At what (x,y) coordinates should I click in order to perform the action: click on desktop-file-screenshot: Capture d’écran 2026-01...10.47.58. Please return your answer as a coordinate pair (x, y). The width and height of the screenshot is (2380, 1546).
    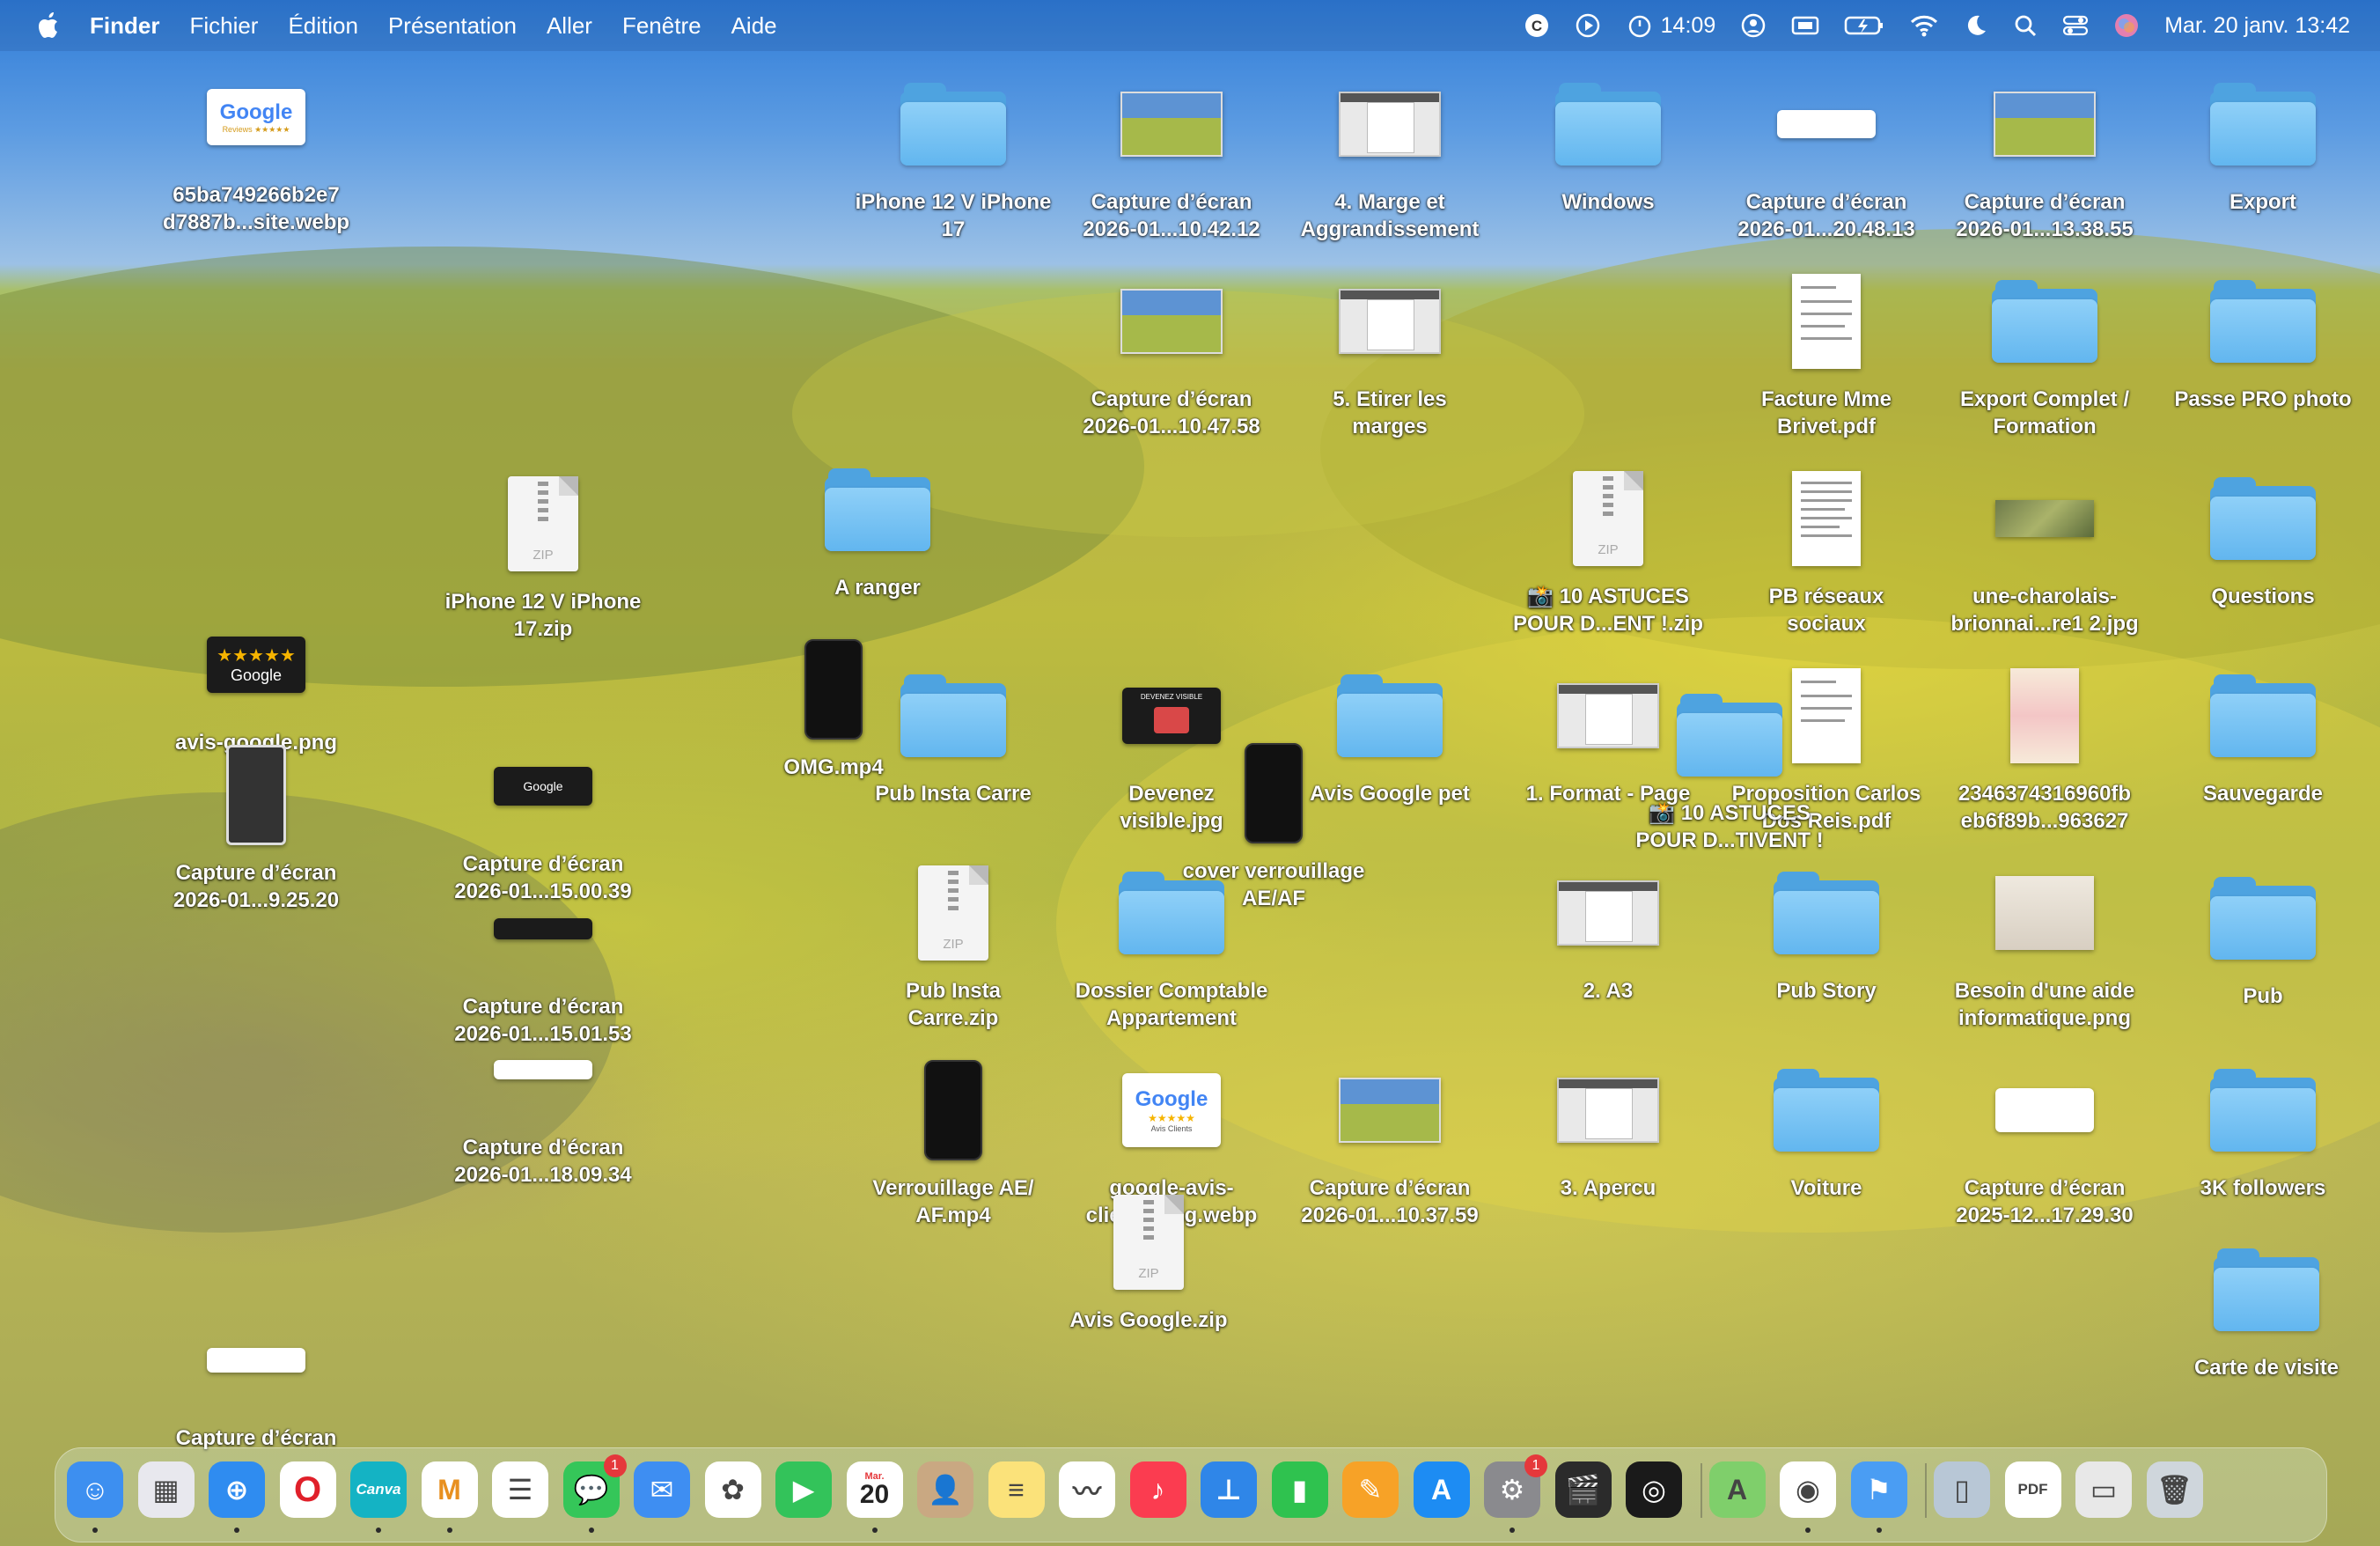
    Looking at the image, I should click on (1171, 352).